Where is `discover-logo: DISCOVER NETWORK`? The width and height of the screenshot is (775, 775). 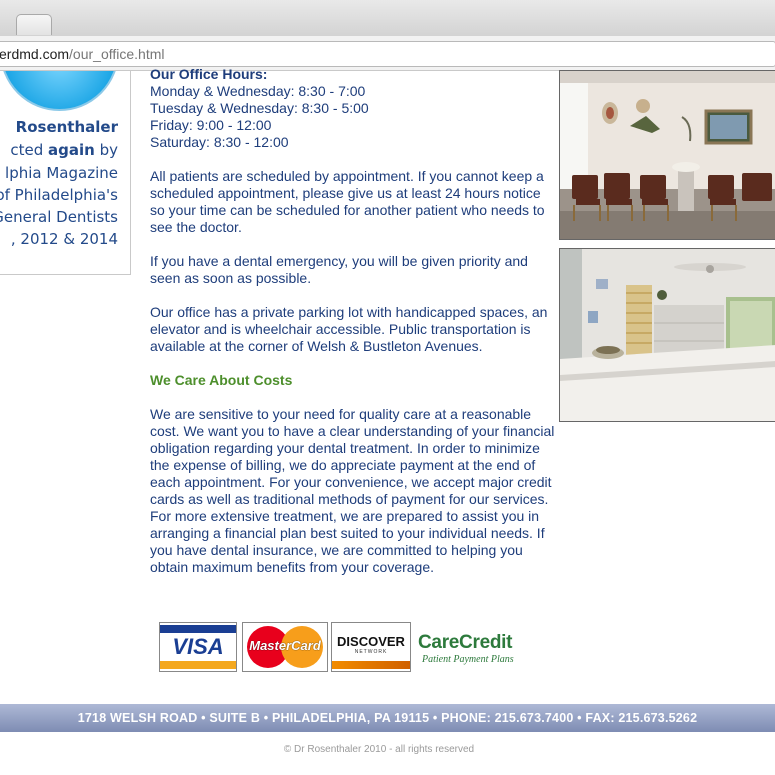 discover-logo: DISCOVER NETWORK is located at coordinates (371, 647).